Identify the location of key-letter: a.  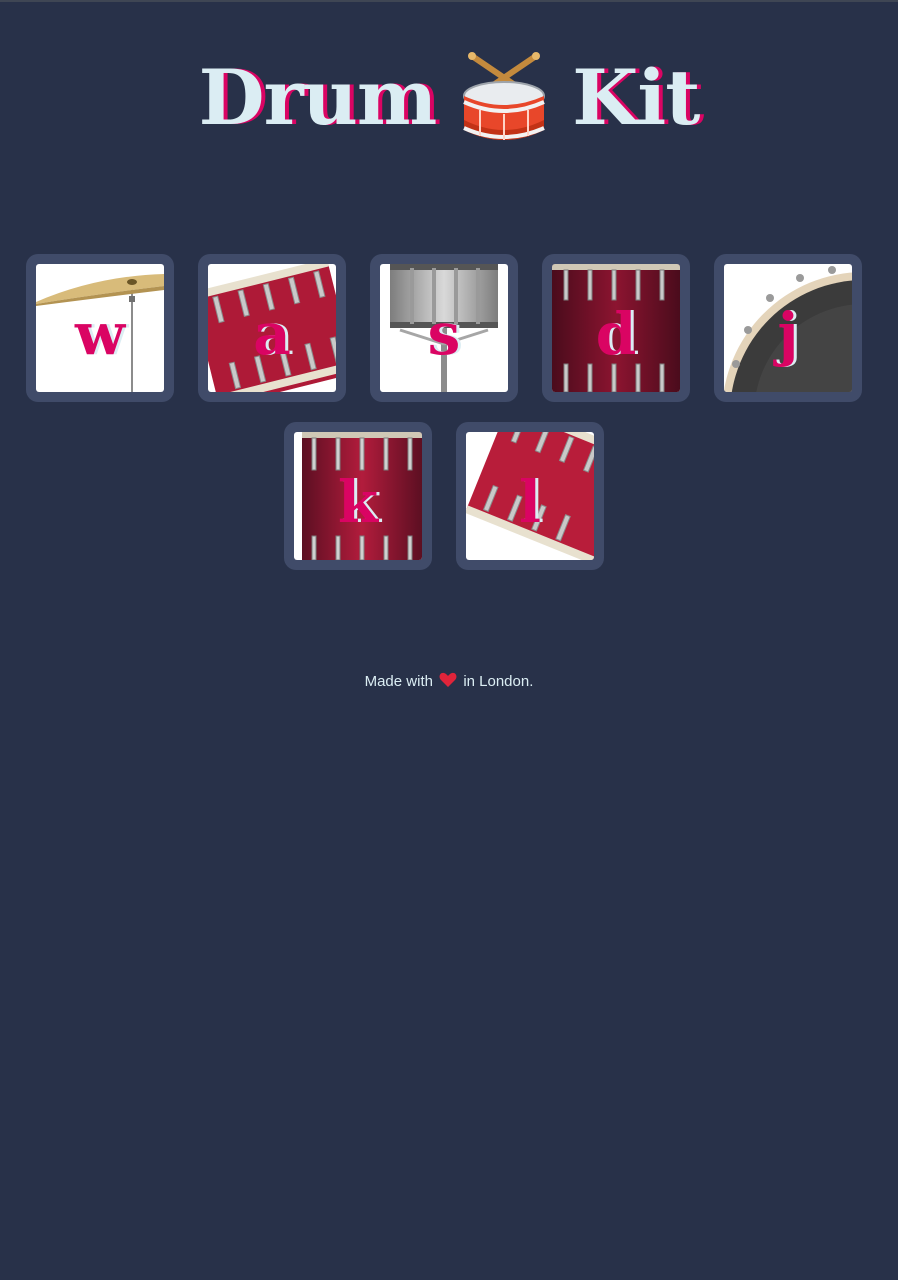
(272, 334).